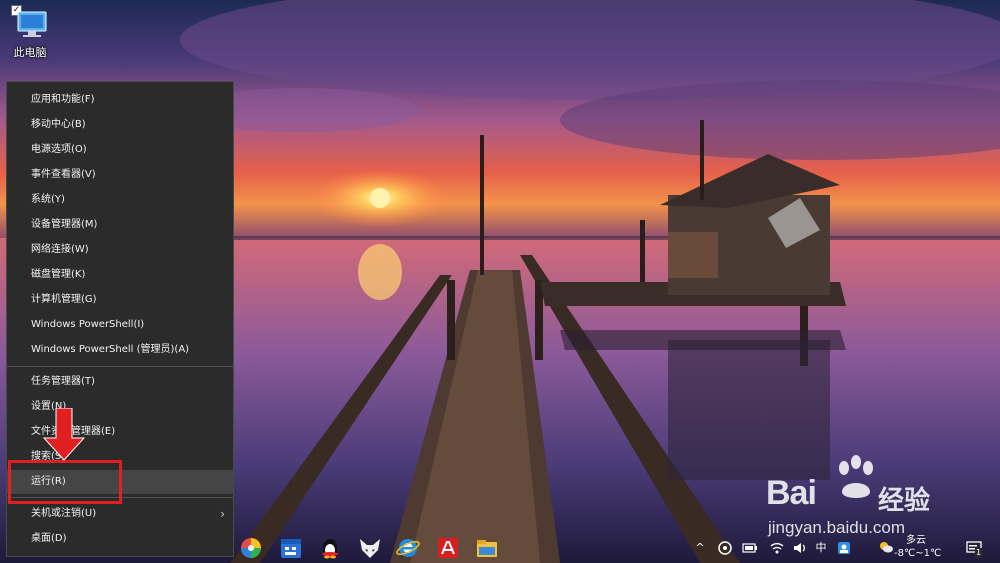  I want to click on menu-item-apps-and-features: 应用和功能(F), so click(120, 100).